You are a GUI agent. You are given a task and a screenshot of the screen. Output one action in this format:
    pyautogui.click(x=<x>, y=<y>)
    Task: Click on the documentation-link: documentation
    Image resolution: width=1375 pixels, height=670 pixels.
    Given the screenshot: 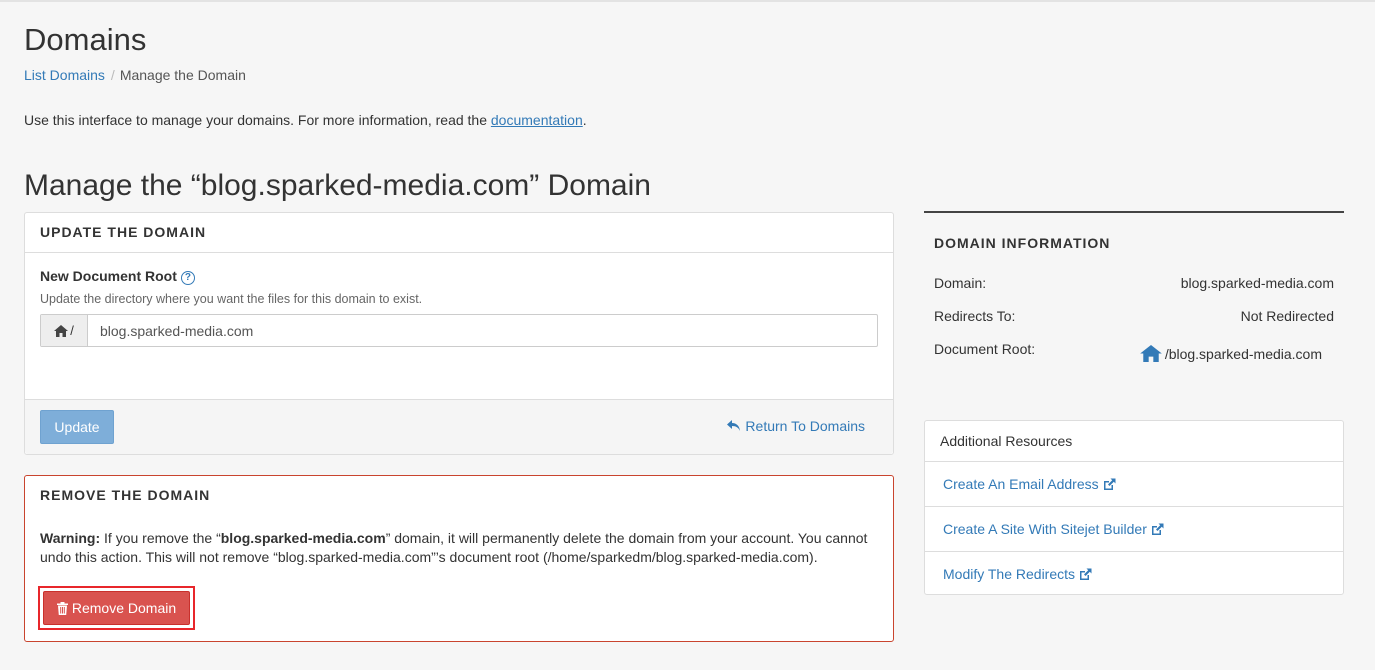 What is the action you would take?
    pyautogui.click(x=537, y=120)
    